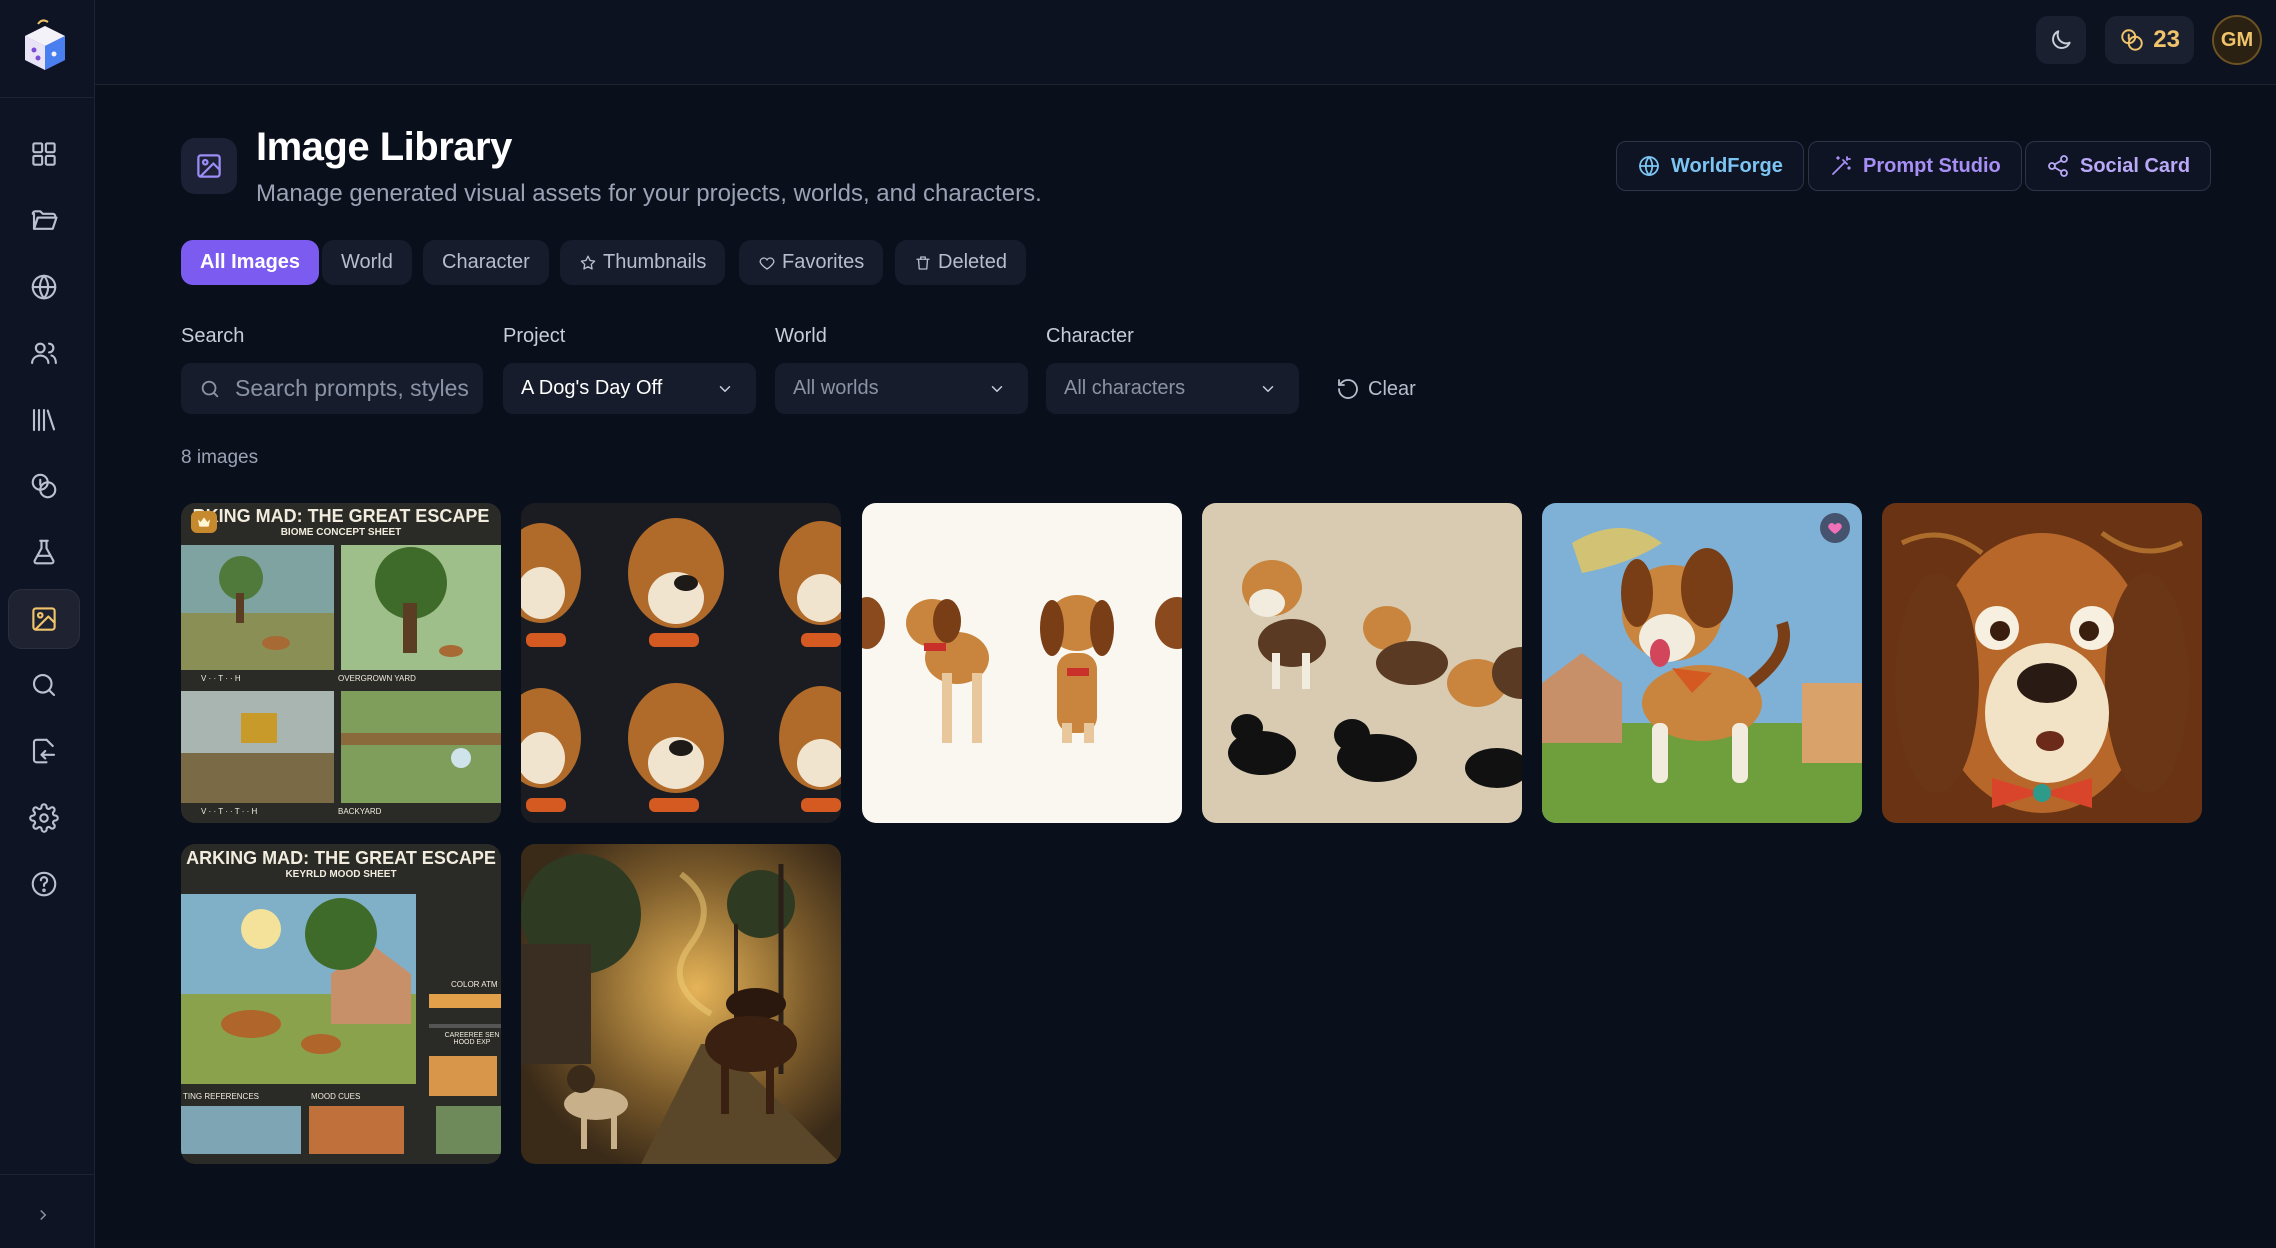 The width and height of the screenshot is (2276, 1248). What do you see at coordinates (221, 678) in the screenshot?
I see `panel-label: V · · T · · H` at bounding box center [221, 678].